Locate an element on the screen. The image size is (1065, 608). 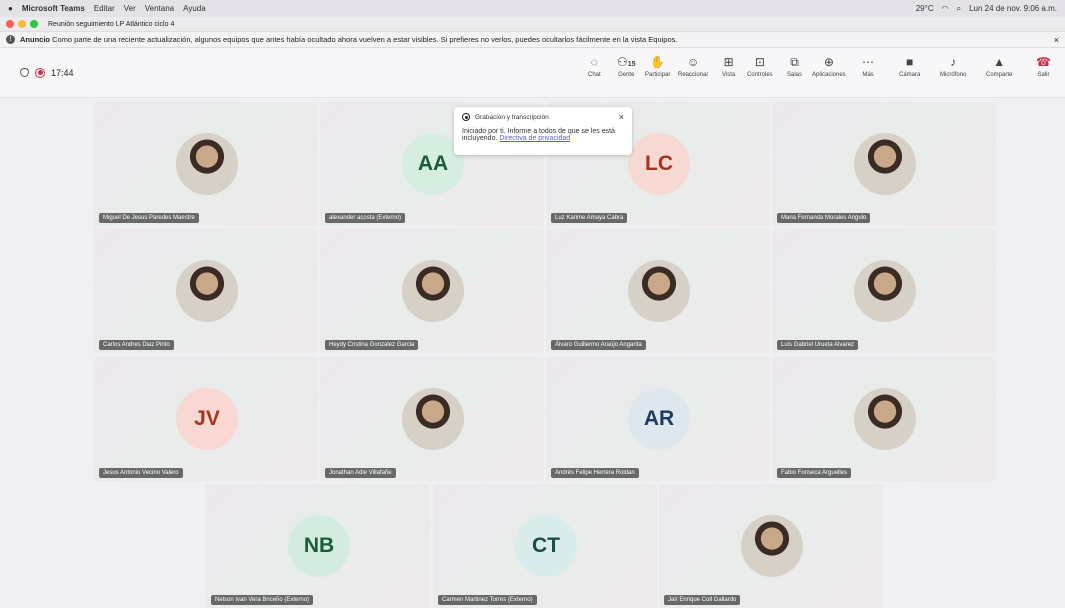
share-button: ▲ Comparte is located at coordinates (999, 67).